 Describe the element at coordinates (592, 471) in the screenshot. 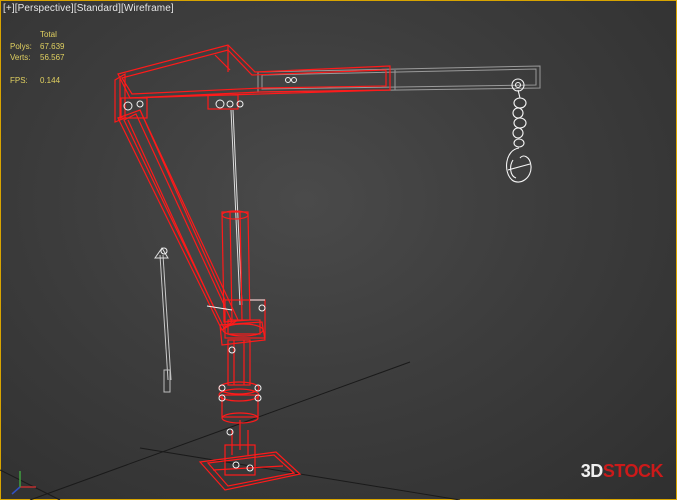

I see `watermark-part-3d: 3D` at that location.